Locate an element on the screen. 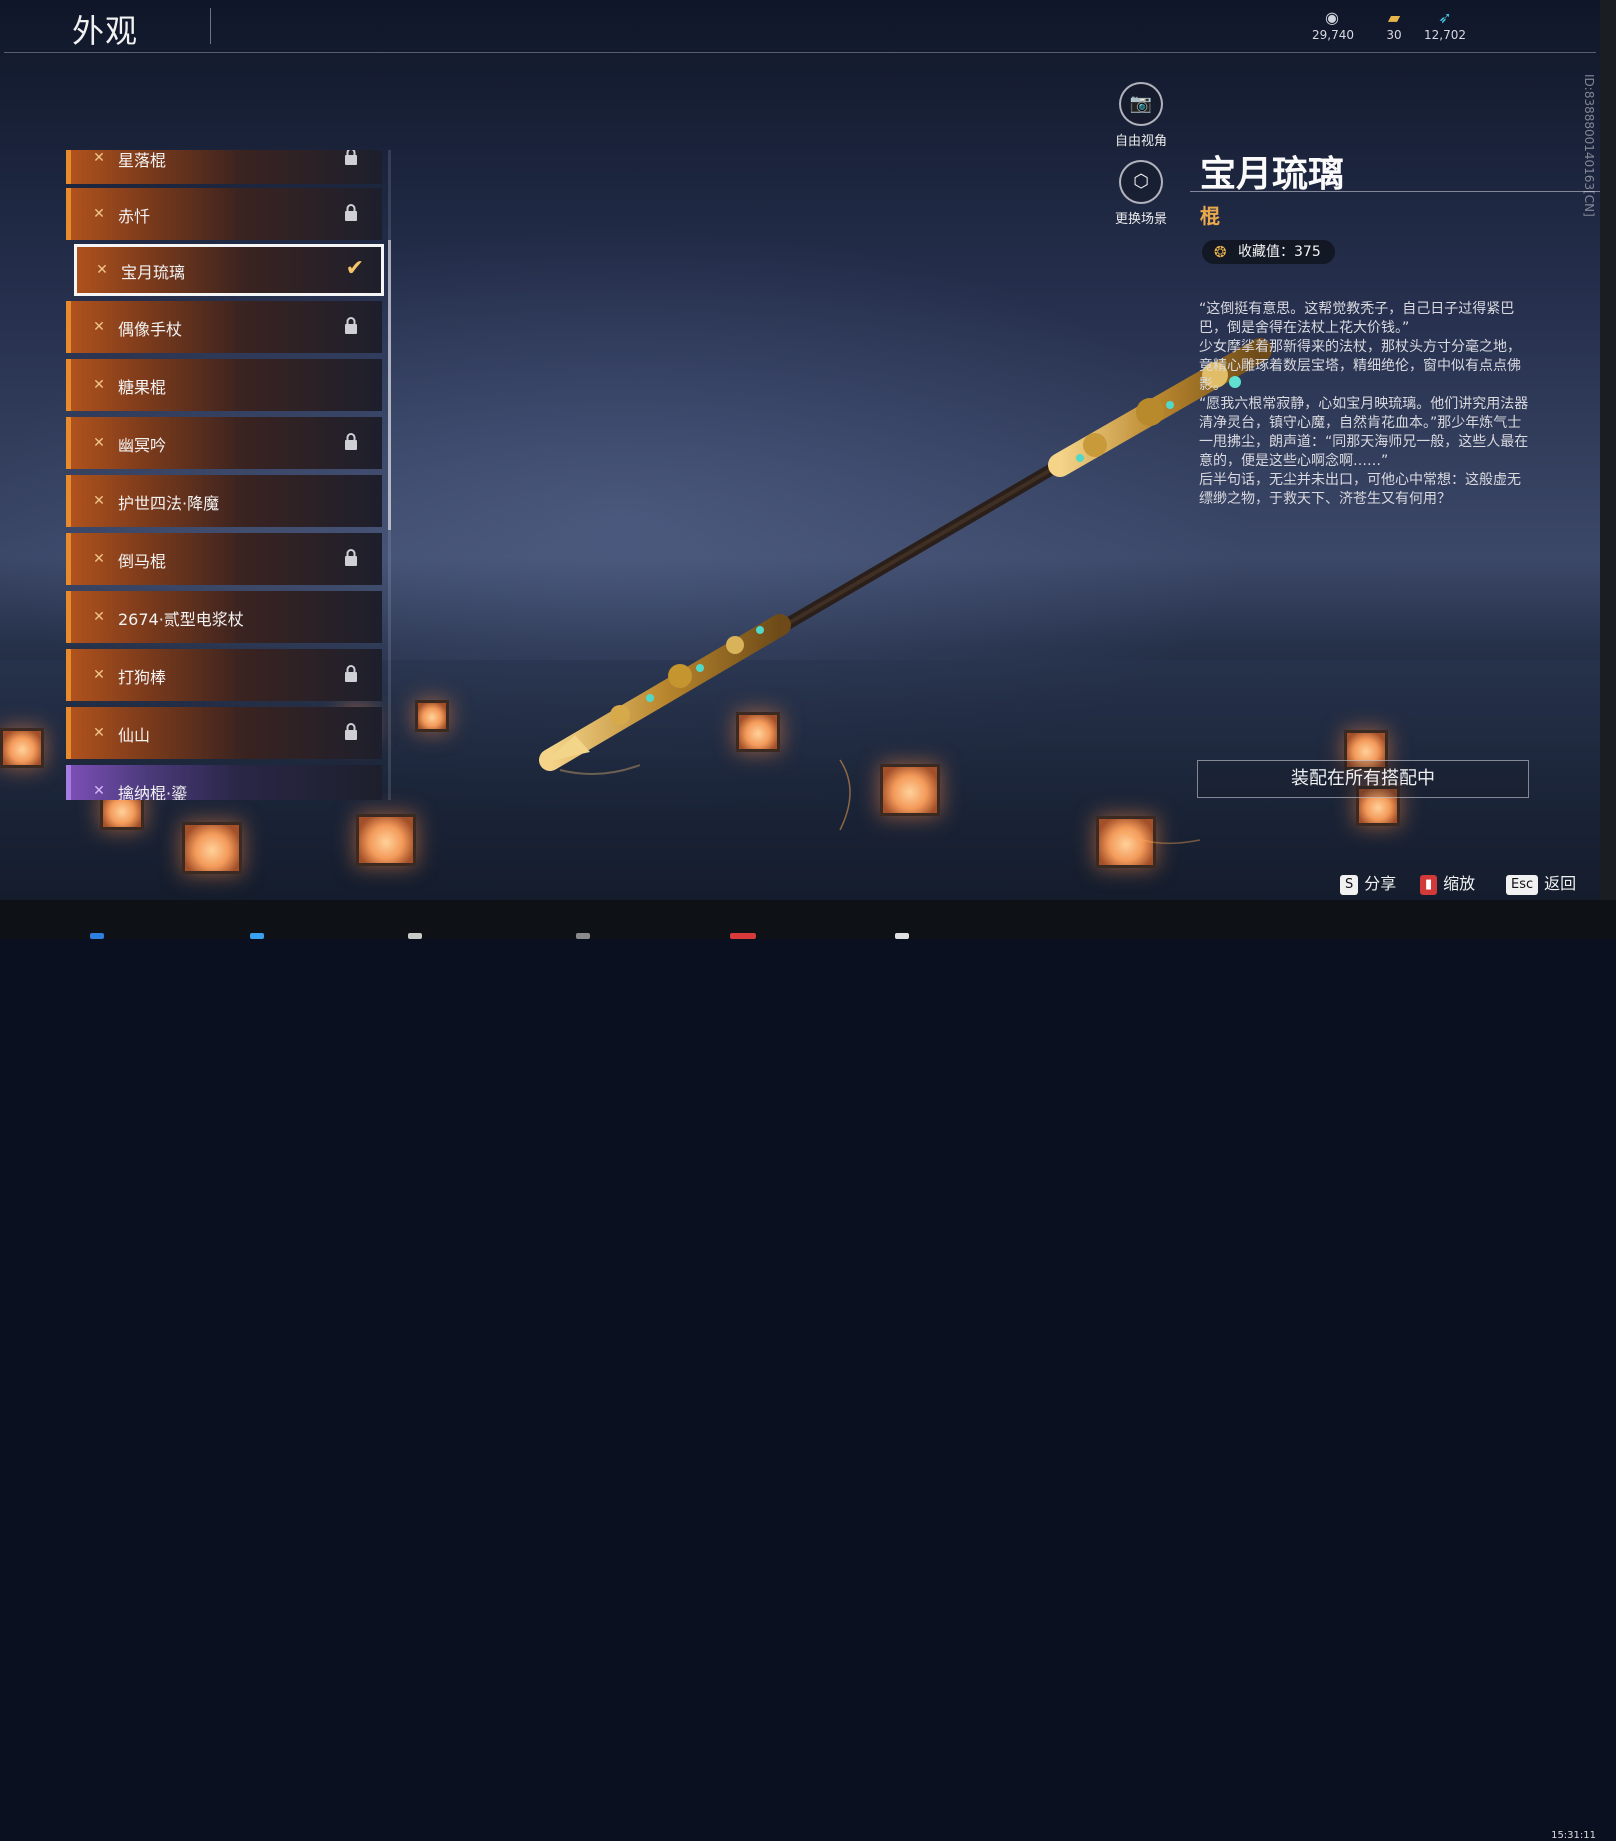  camera-icon: 📷 is located at coordinates (1141, 104).